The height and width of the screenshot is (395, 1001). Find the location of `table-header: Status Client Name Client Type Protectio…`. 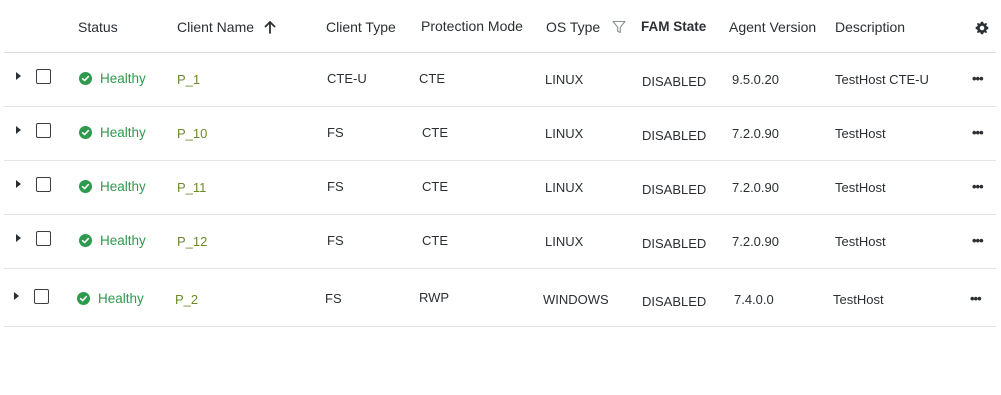

table-header: Status Client Name Client Type Protectio… is located at coordinates (500, 26).